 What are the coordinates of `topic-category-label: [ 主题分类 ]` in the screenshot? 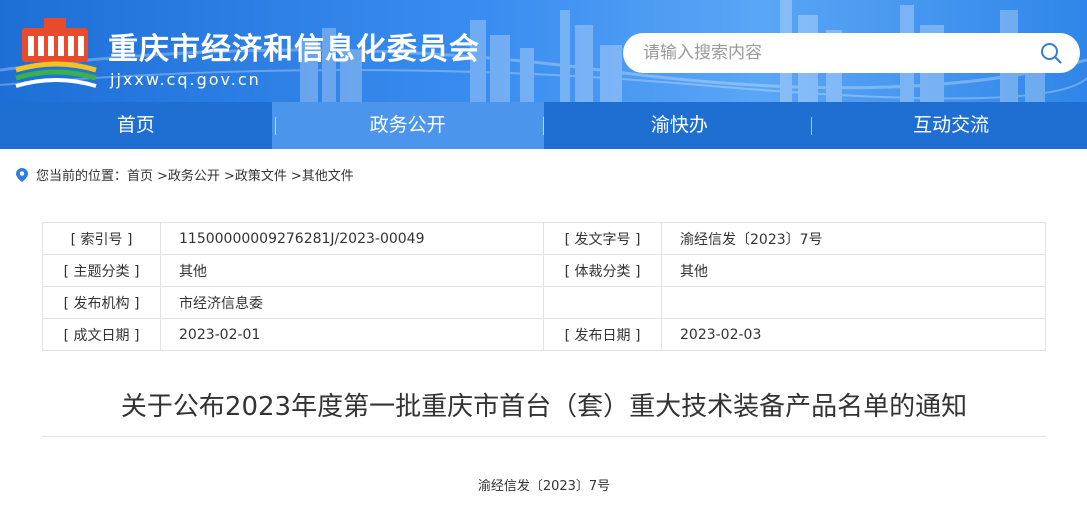 It's located at (101, 270).